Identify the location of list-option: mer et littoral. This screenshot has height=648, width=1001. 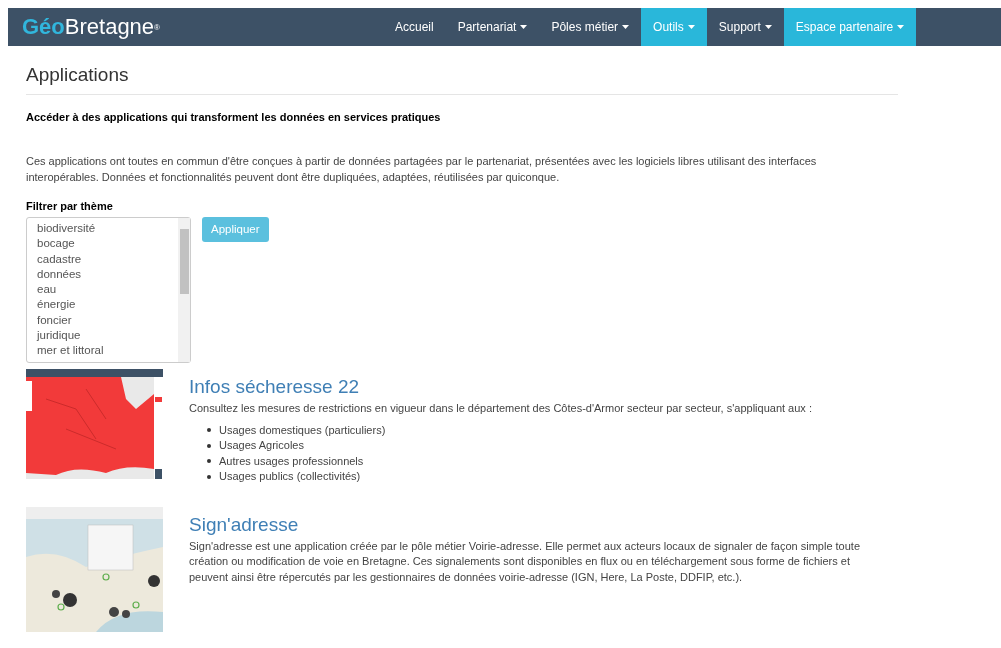
(107, 351).